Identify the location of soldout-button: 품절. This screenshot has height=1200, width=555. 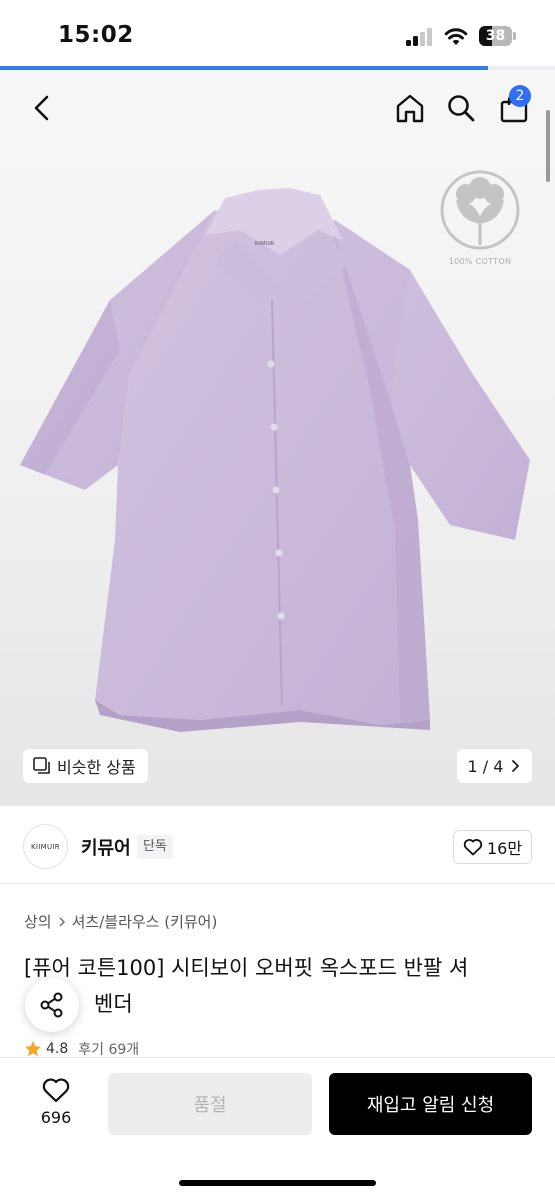
(210, 1104).